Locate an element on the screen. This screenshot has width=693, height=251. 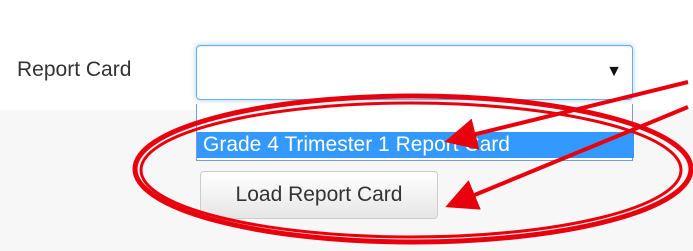
load-report-card-button: Load Report Card is located at coordinates (319, 195).